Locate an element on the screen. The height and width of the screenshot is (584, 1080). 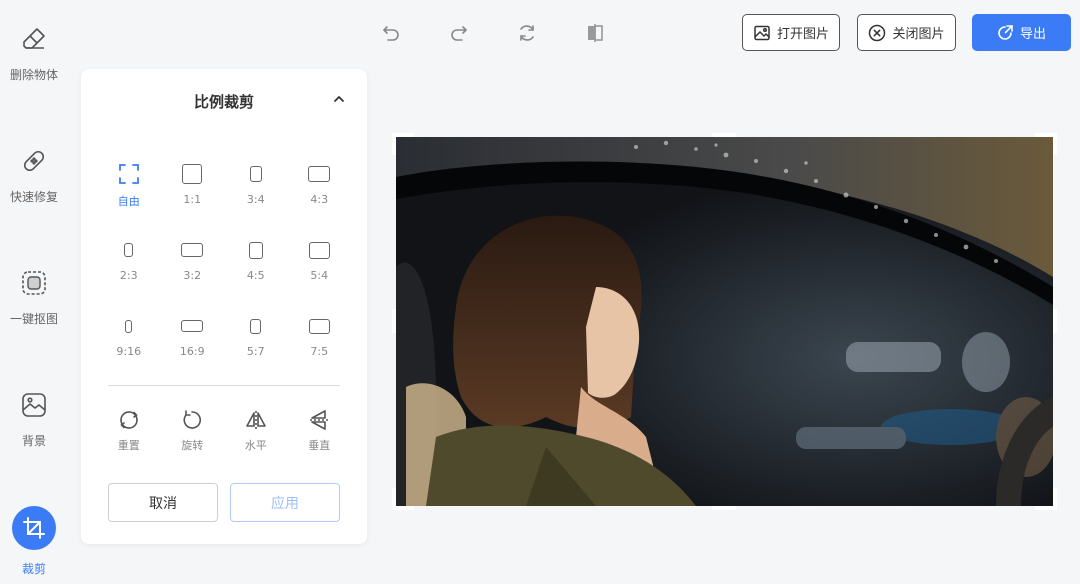
redo-button is located at coordinates (459, 33).